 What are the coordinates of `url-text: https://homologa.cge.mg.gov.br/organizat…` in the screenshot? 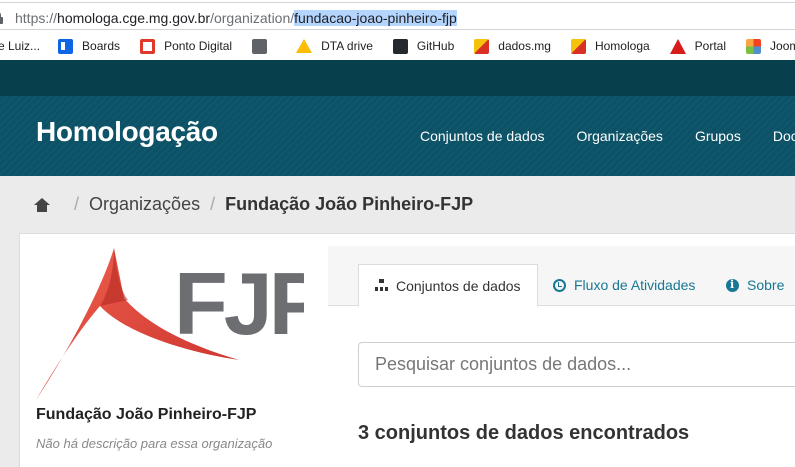 It's located at (236, 18).